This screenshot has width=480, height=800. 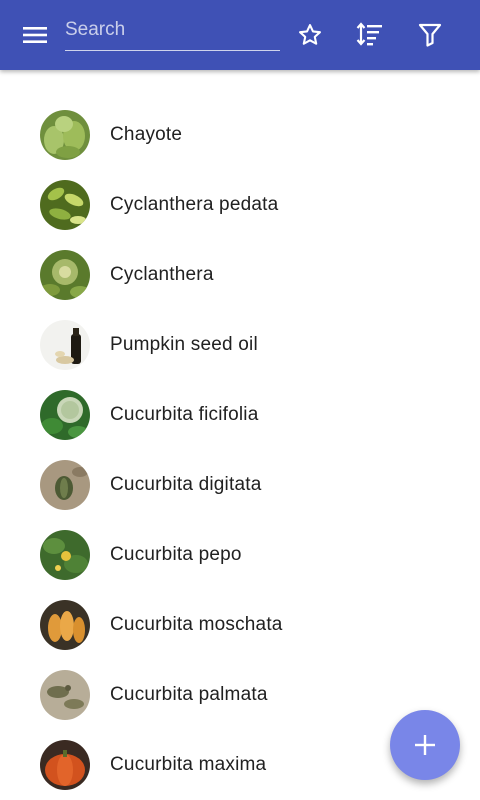 I want to click on search-field, so click(x=172, y=32).